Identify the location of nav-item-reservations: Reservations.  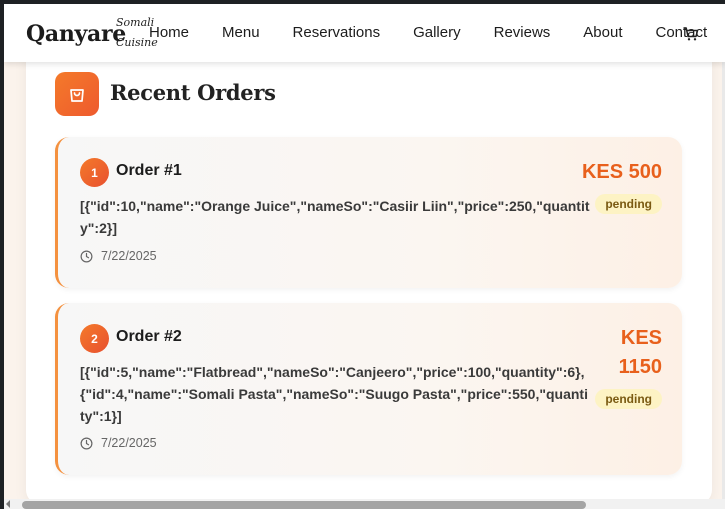
(337, 32).